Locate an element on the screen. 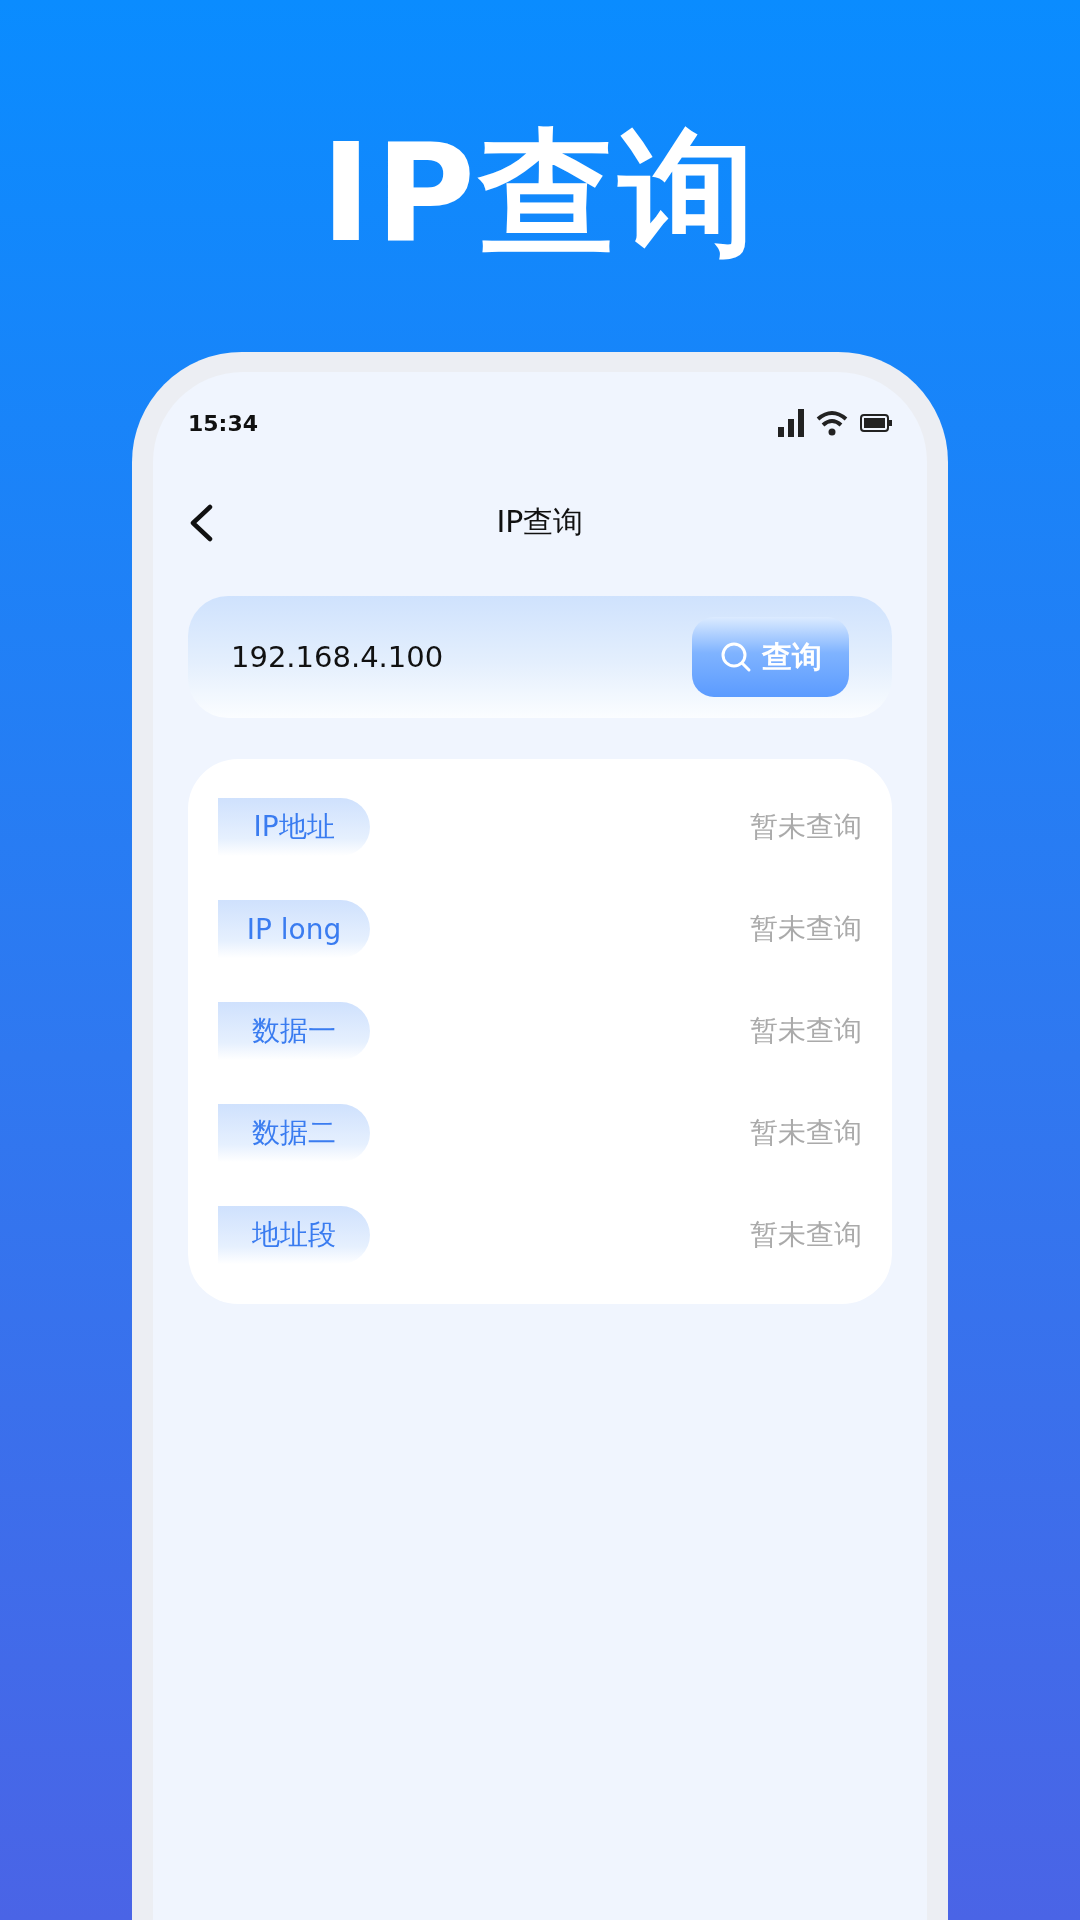  signal-icon is located at coordinates (791, 423).